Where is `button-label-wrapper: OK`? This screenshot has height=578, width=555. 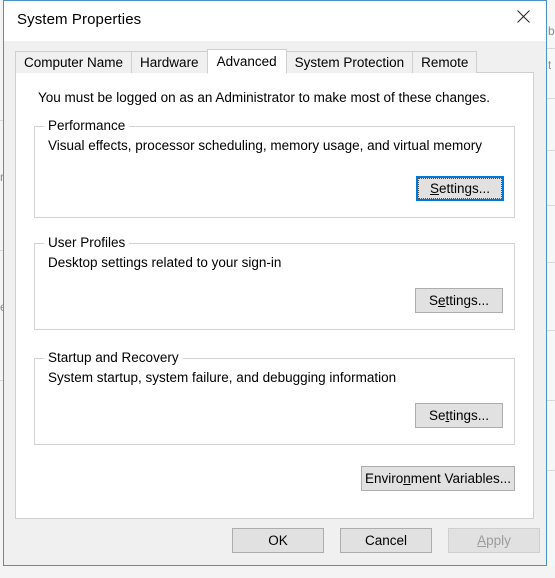 button-label-wrapper: OK is located at coordinates (278, 540).